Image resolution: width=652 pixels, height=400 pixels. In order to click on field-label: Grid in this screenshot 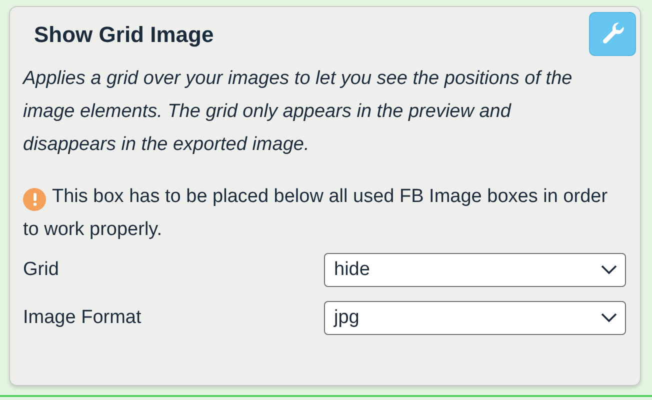, I will do `click(41, 270)`.